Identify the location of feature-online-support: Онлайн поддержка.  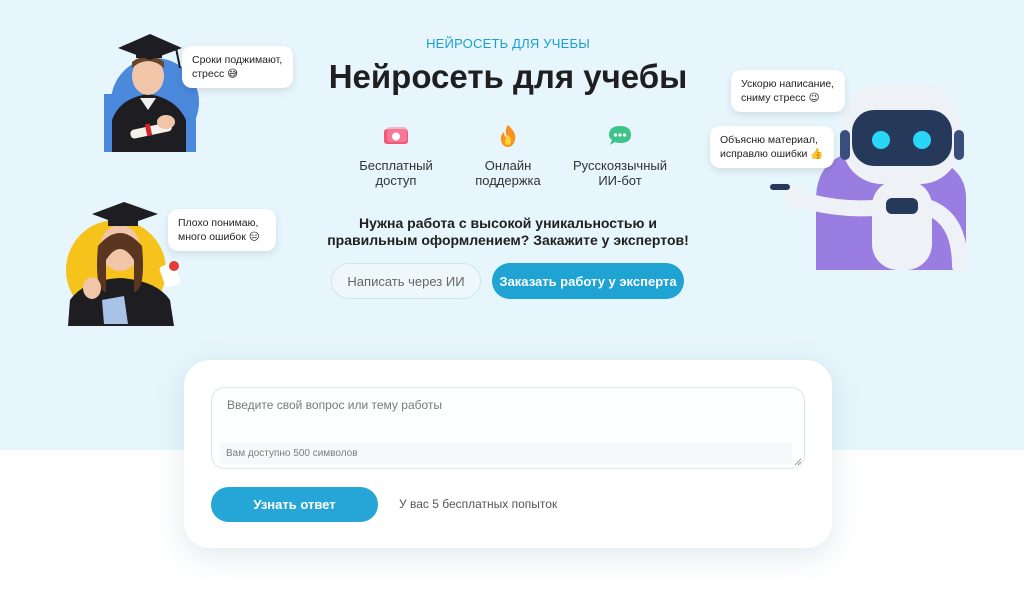
(508, 156).